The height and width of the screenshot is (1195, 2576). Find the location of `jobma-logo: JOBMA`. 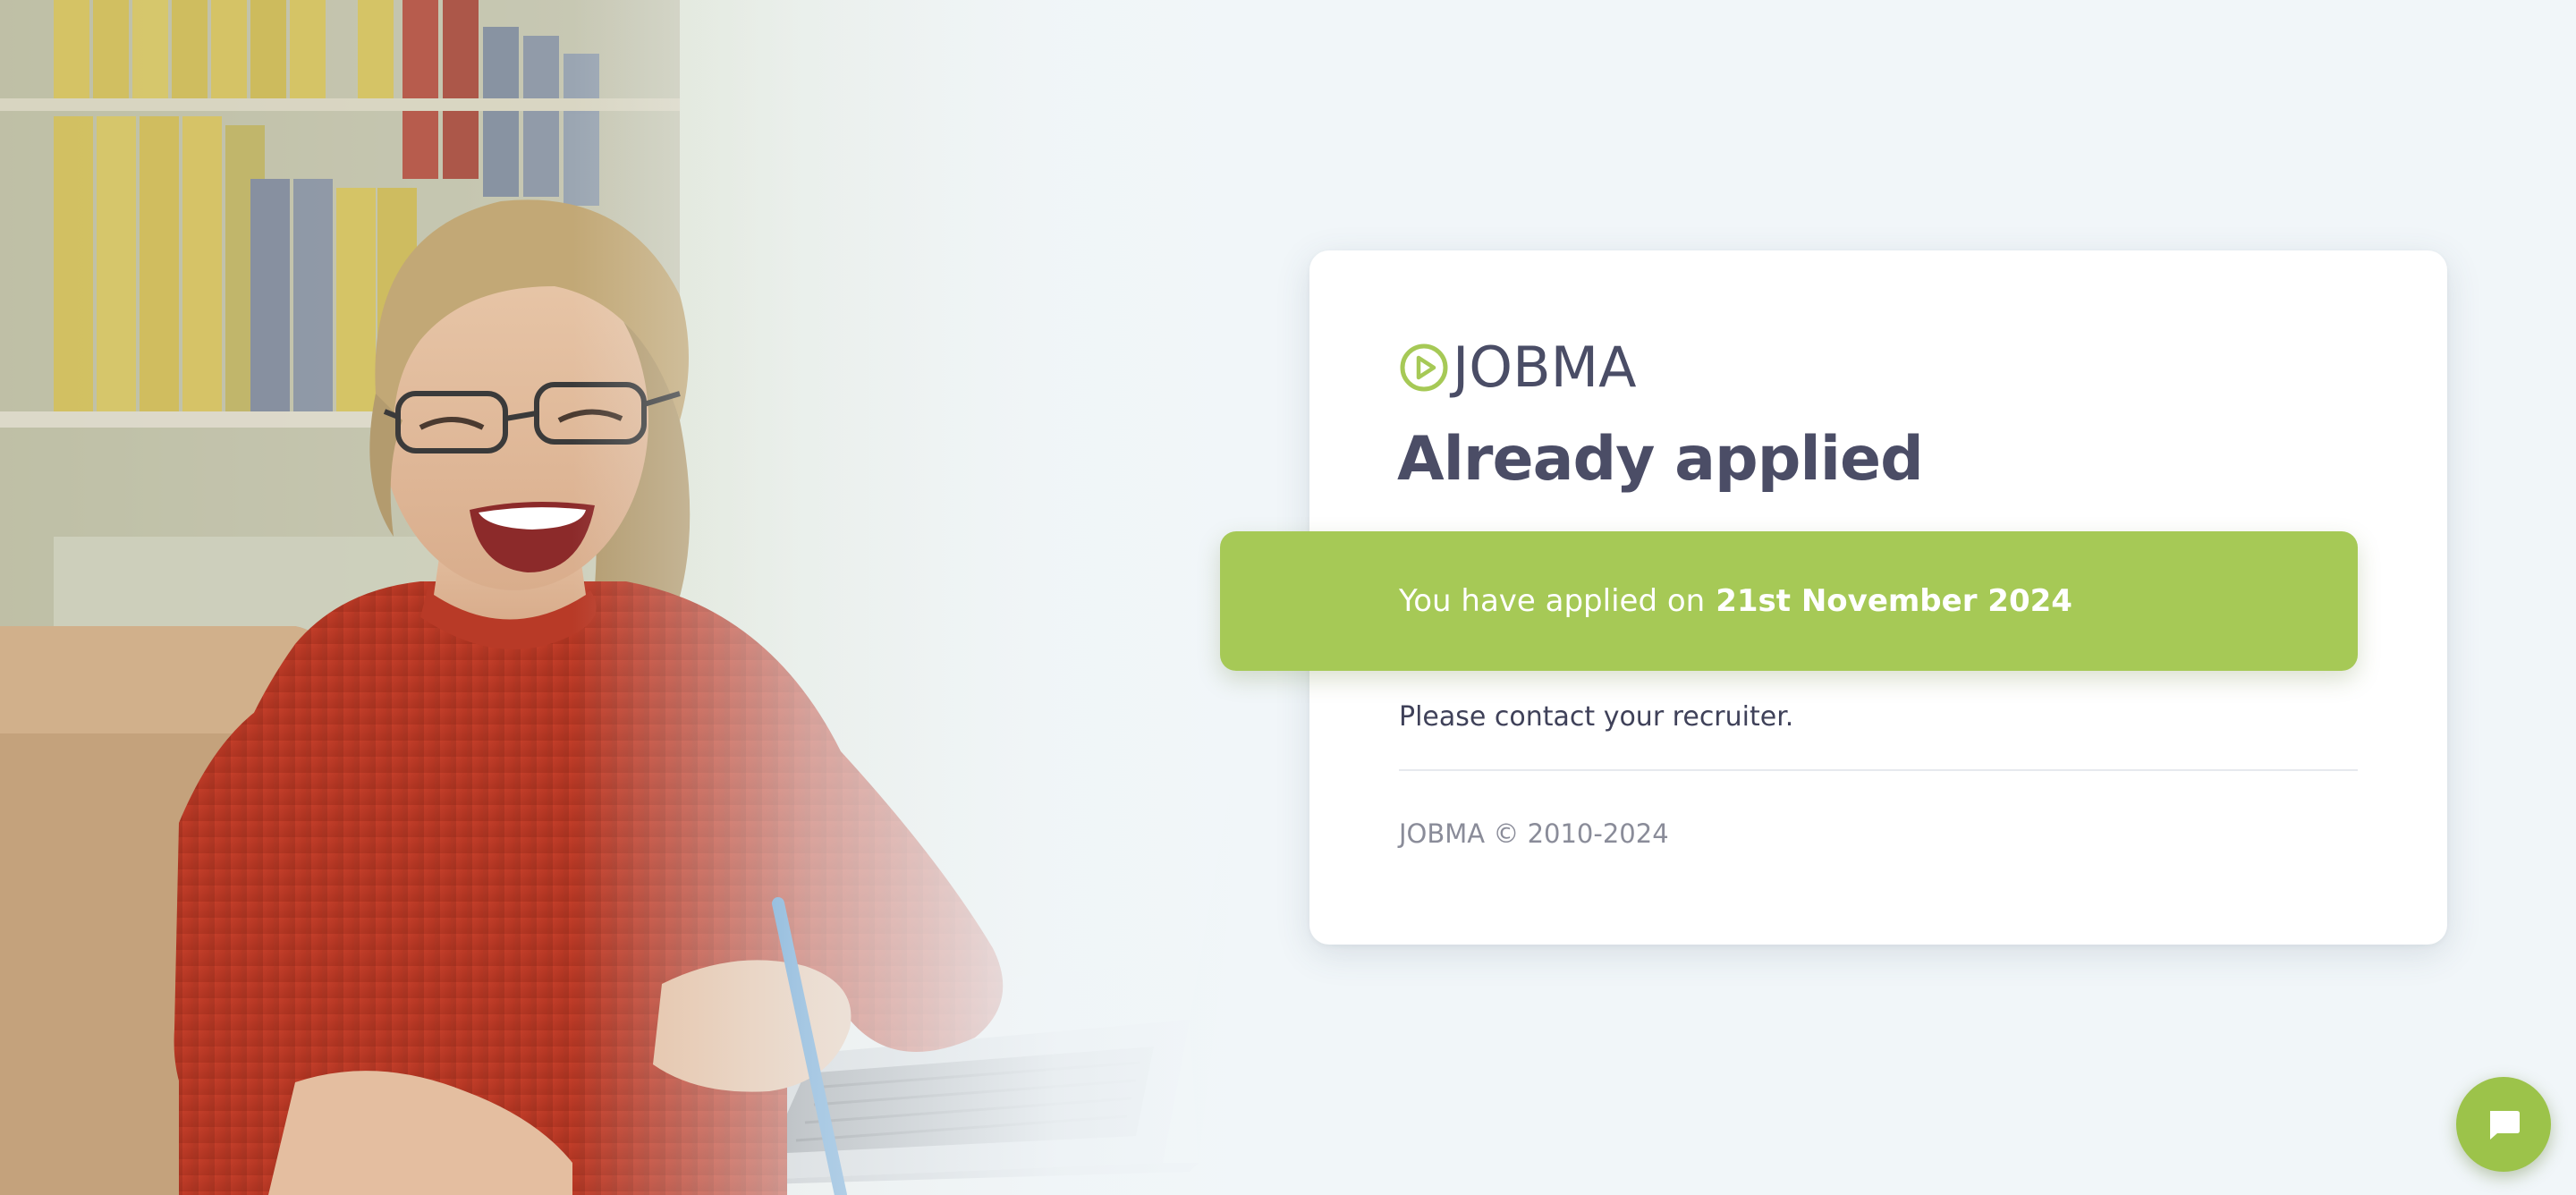

jobma-logo: JOBMA is located at coordinates (1518, 367).